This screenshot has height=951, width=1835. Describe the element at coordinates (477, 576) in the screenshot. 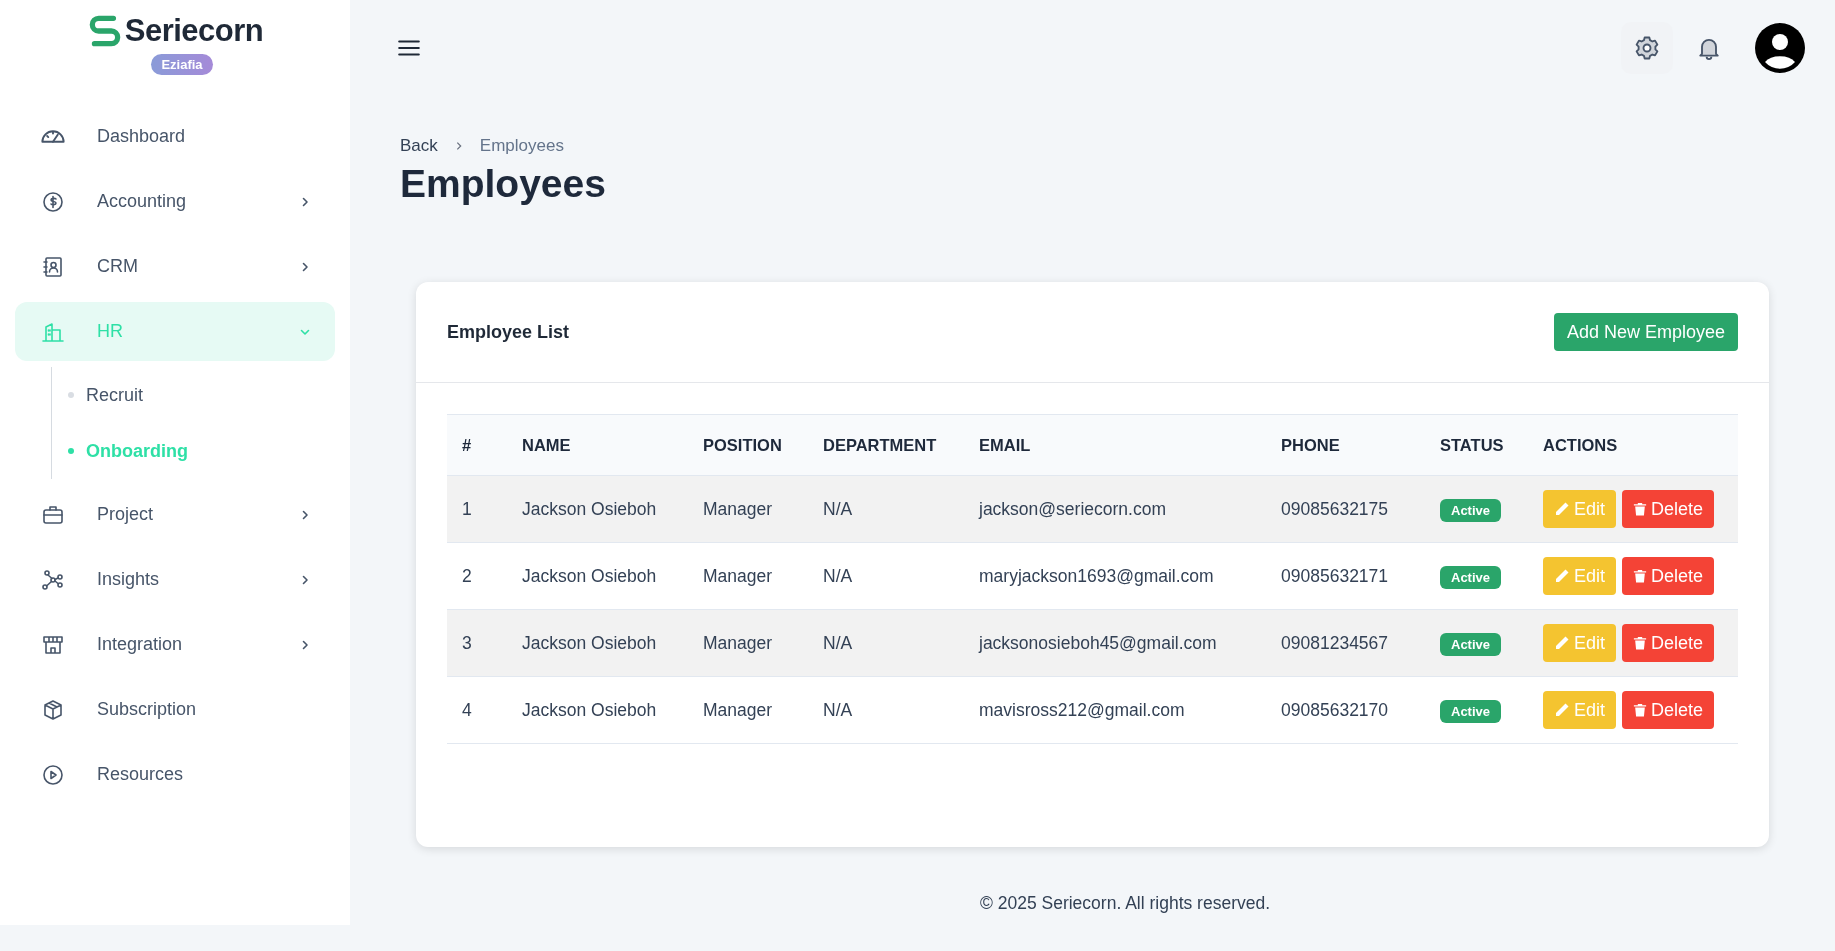

I see `table-cell: 2` at that location.